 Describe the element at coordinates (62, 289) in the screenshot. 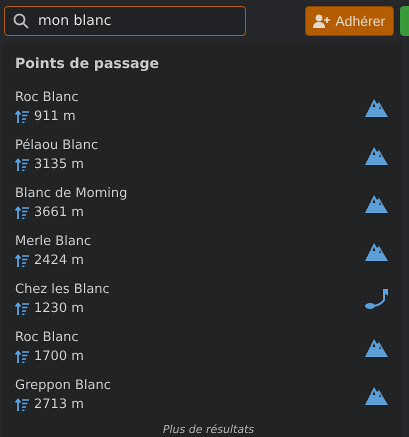

I see `place-name: Chez les Blanc` at that location.